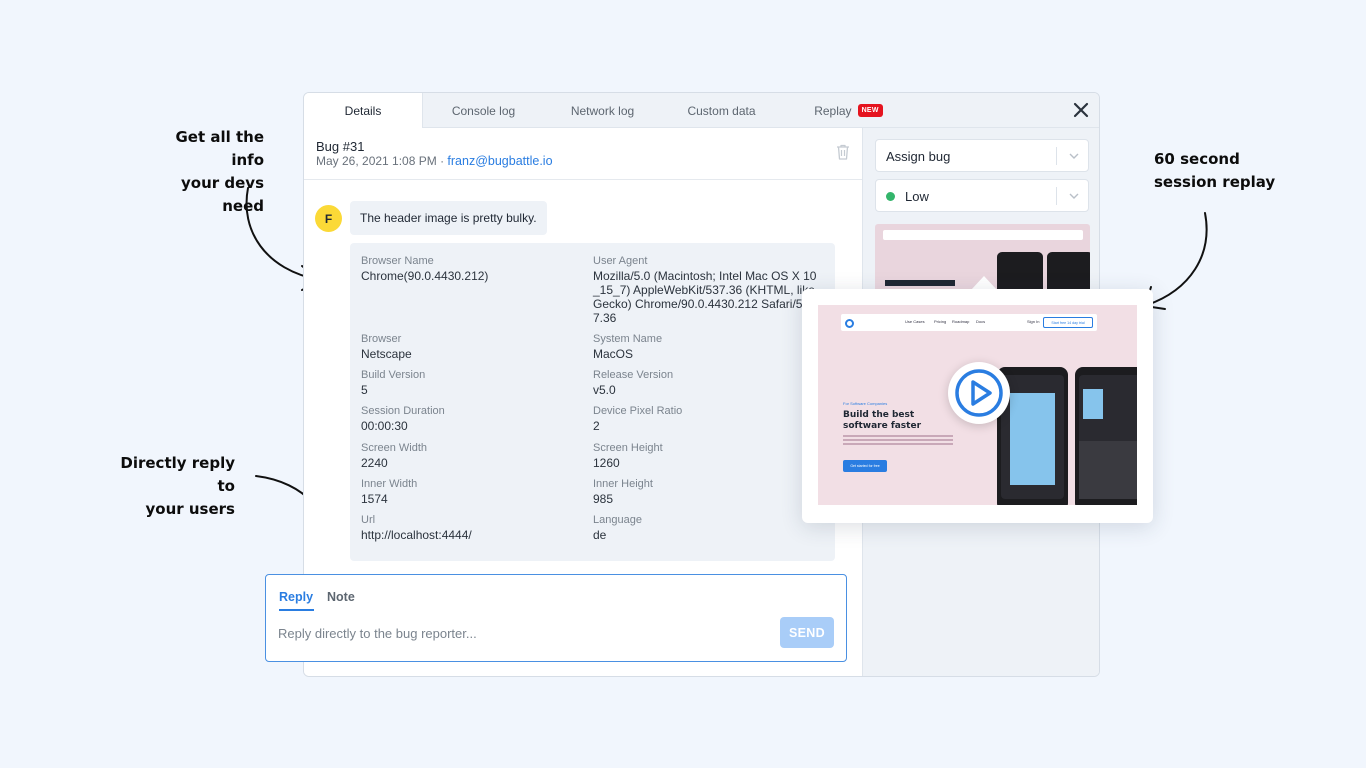 The height and width of the screenshot is (768, 1366). Describe the element at coordinates (703, 346) in the screenshot. I see `field-system-name: System Name MacOS` at that location.